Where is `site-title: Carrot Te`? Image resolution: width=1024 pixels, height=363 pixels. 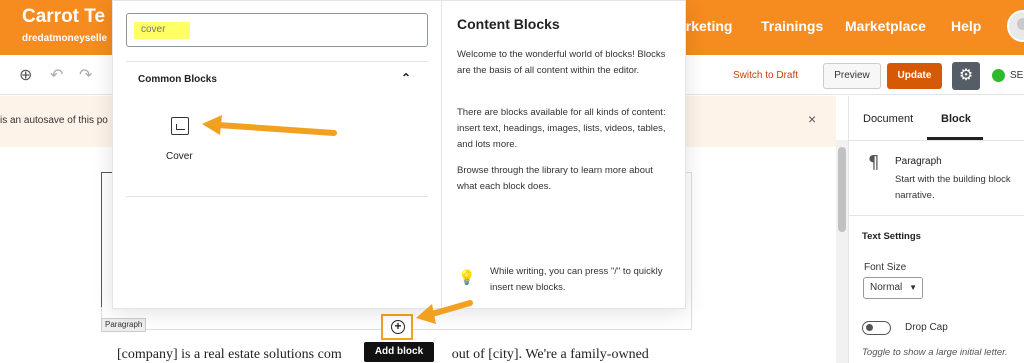 site-title: Carrot Te is located at coordinates (63, 17).